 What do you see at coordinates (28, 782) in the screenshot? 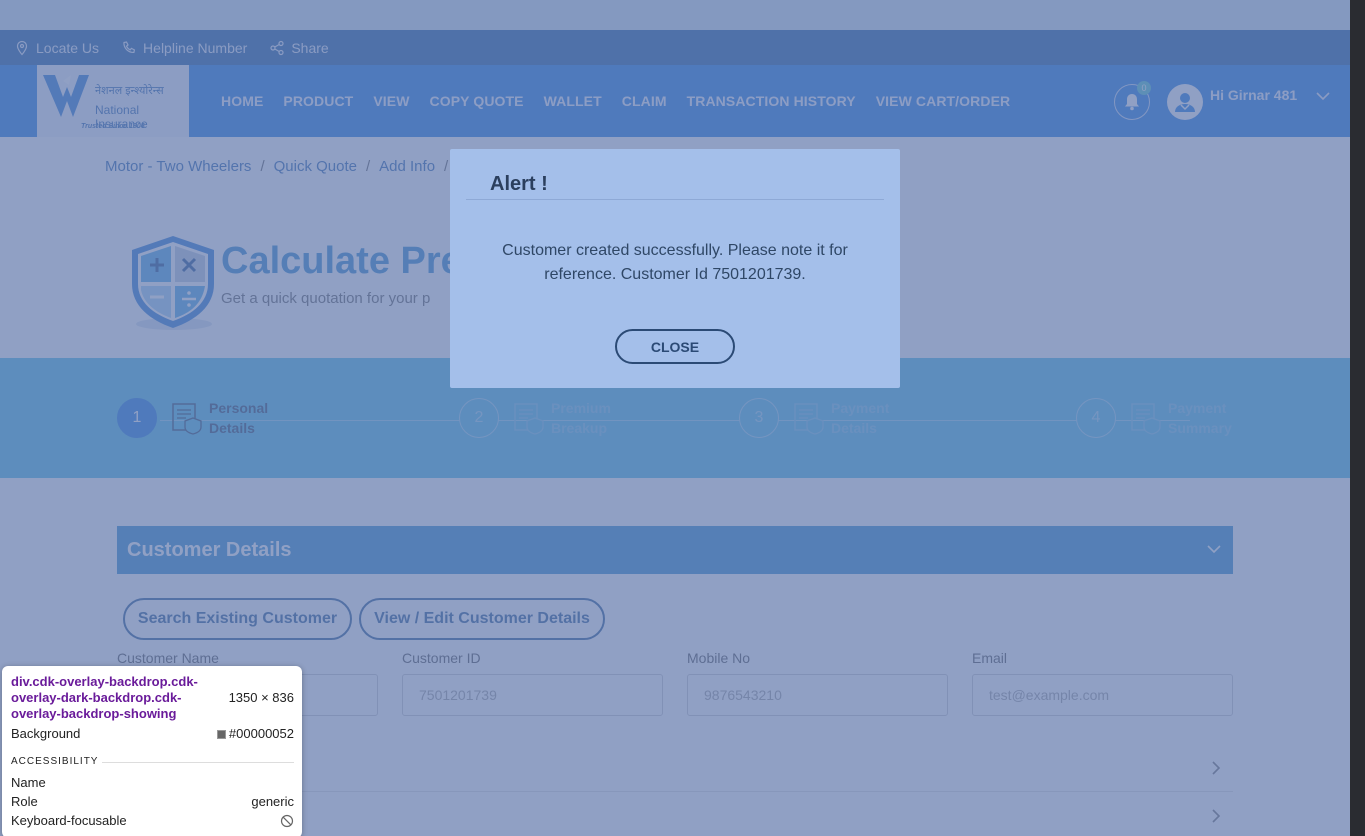
I see `name-label: Name` at bounding box center [28, 782].